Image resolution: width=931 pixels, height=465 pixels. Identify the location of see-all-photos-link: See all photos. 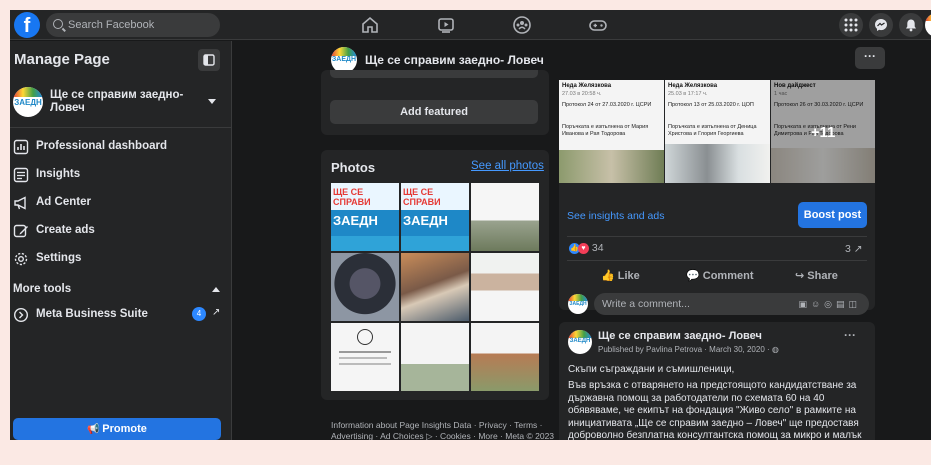
(507, 166).